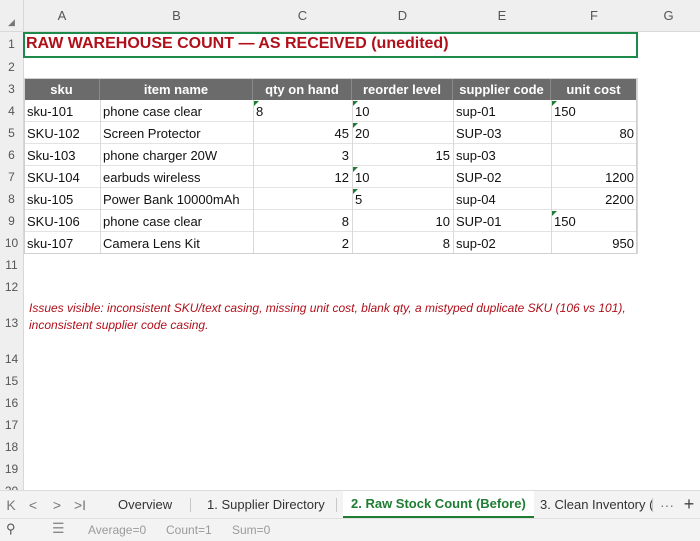  Describe the element at coordinates (502, 199) in the screenshot. I see `table-cell: sup-04` at that location.